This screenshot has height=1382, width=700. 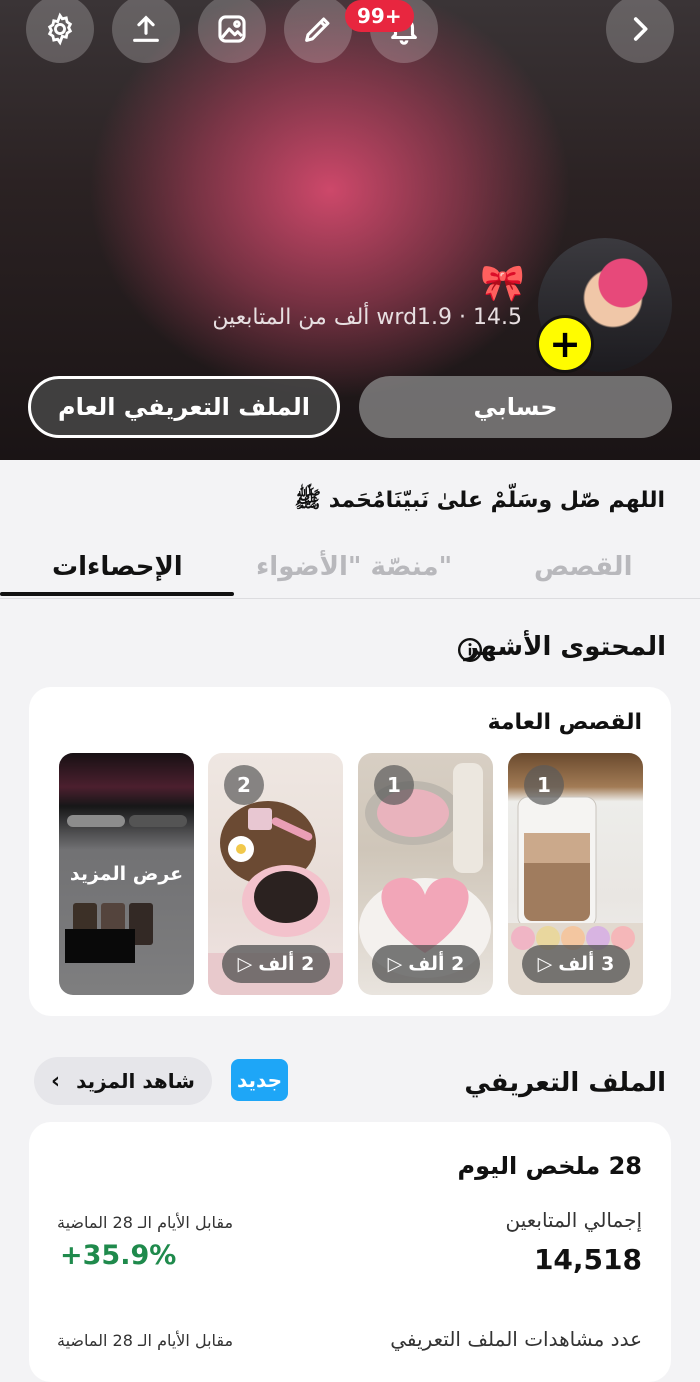 I want to click on tab-stats: الإحصاءات, so click(x=117, y=567).